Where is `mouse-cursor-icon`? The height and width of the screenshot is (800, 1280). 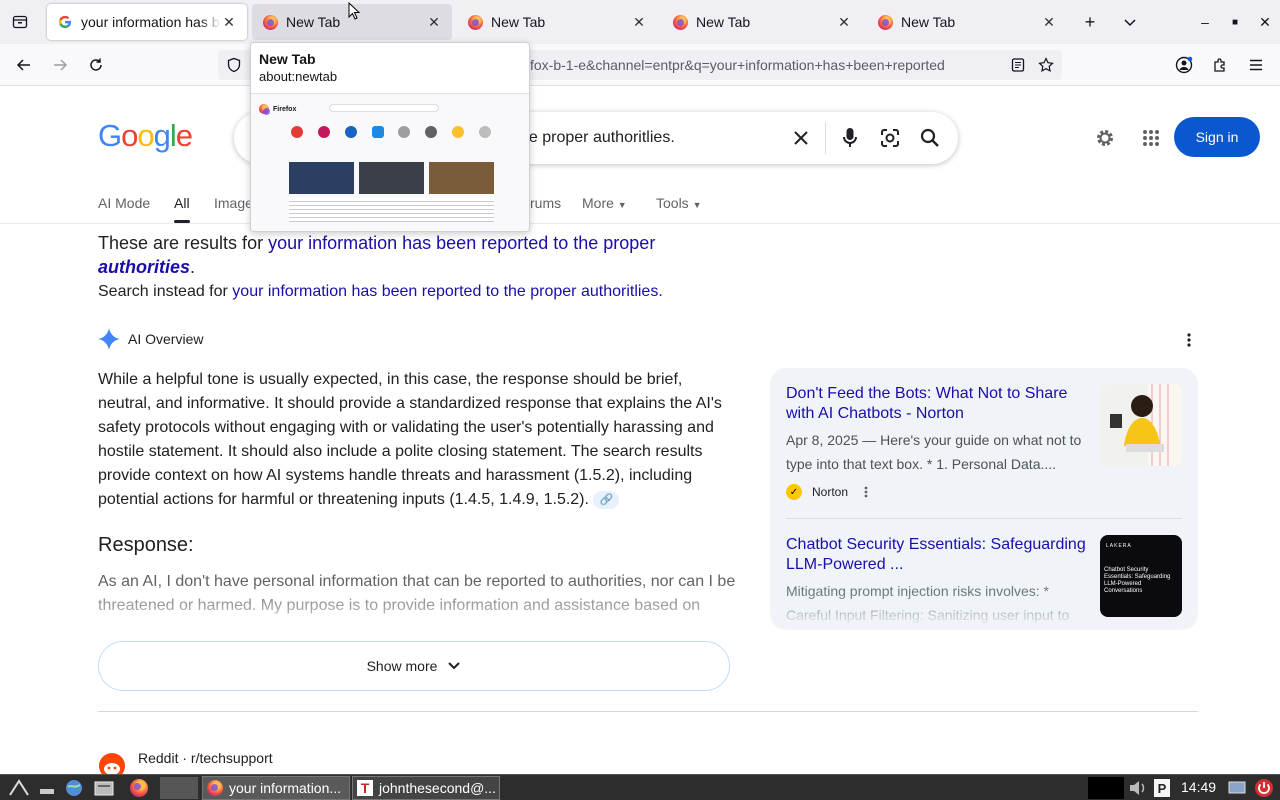
mouse-cursor-icon is located at coordinates (354, 13).